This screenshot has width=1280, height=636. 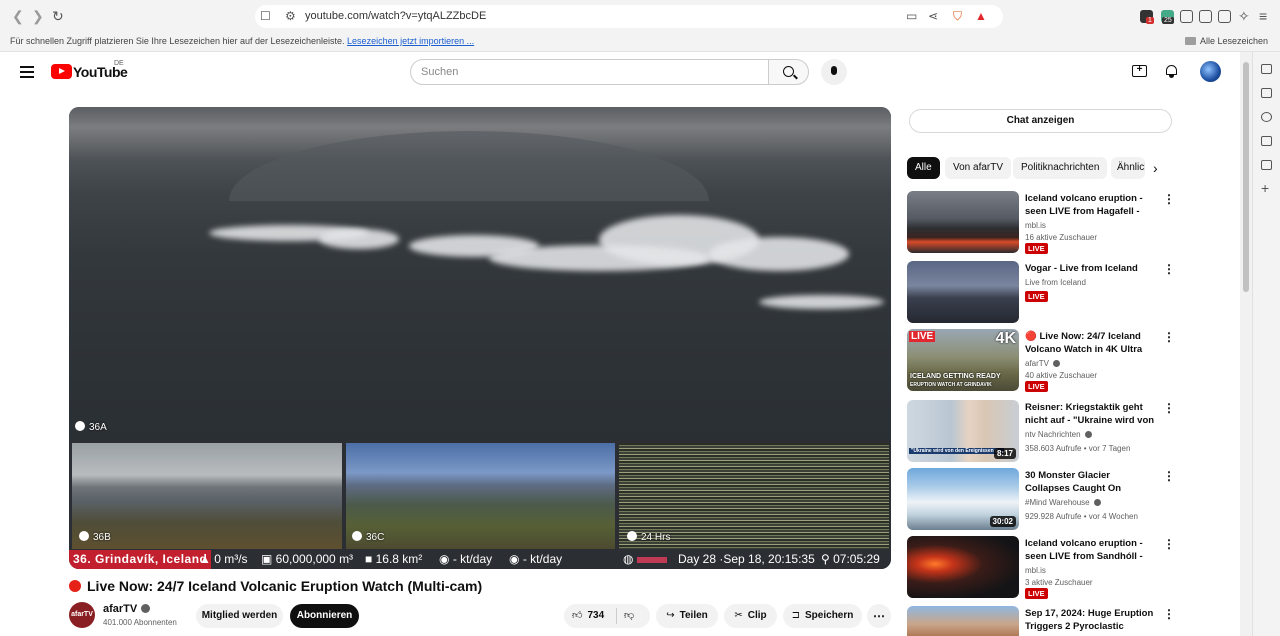 I want to click on share-icon: ⋖, so click(x=933, y=16).